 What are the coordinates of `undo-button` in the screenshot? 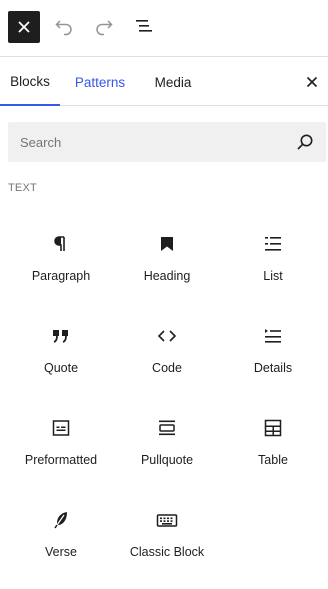 It's located at (64, 26).